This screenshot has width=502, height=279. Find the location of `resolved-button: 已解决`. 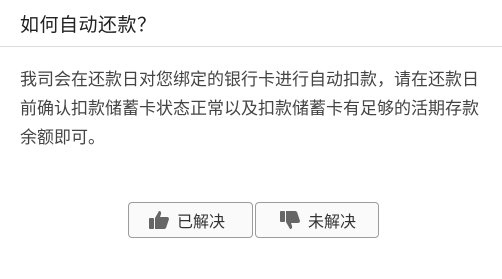

resolved-button: 已解决 is located at coordinates (190, 220).